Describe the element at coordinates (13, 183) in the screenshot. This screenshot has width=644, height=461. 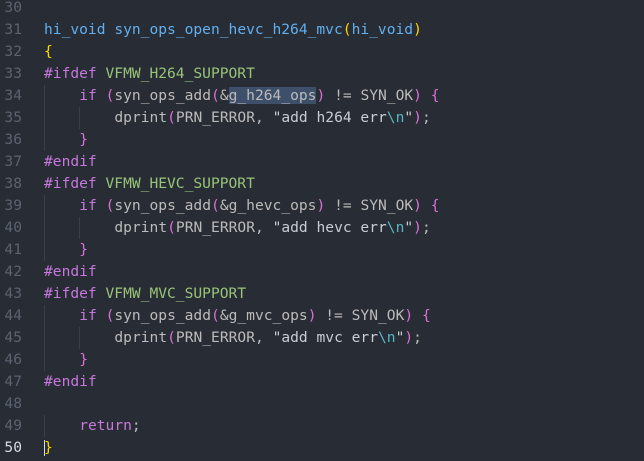
I see `line-number: 38` at that location.